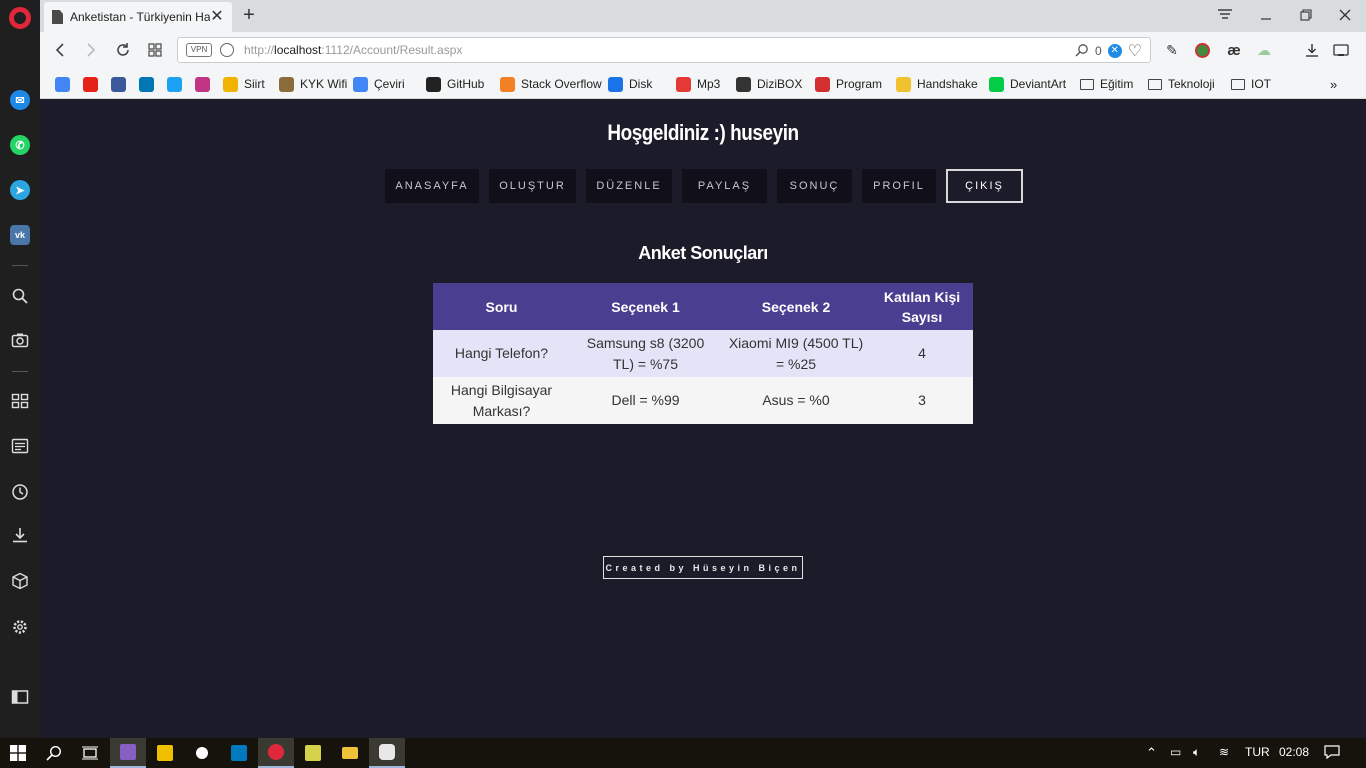  Describe the element at coordinates (20, 697) in the screenshot. I see `sidebar-toggle-icon` at that location.